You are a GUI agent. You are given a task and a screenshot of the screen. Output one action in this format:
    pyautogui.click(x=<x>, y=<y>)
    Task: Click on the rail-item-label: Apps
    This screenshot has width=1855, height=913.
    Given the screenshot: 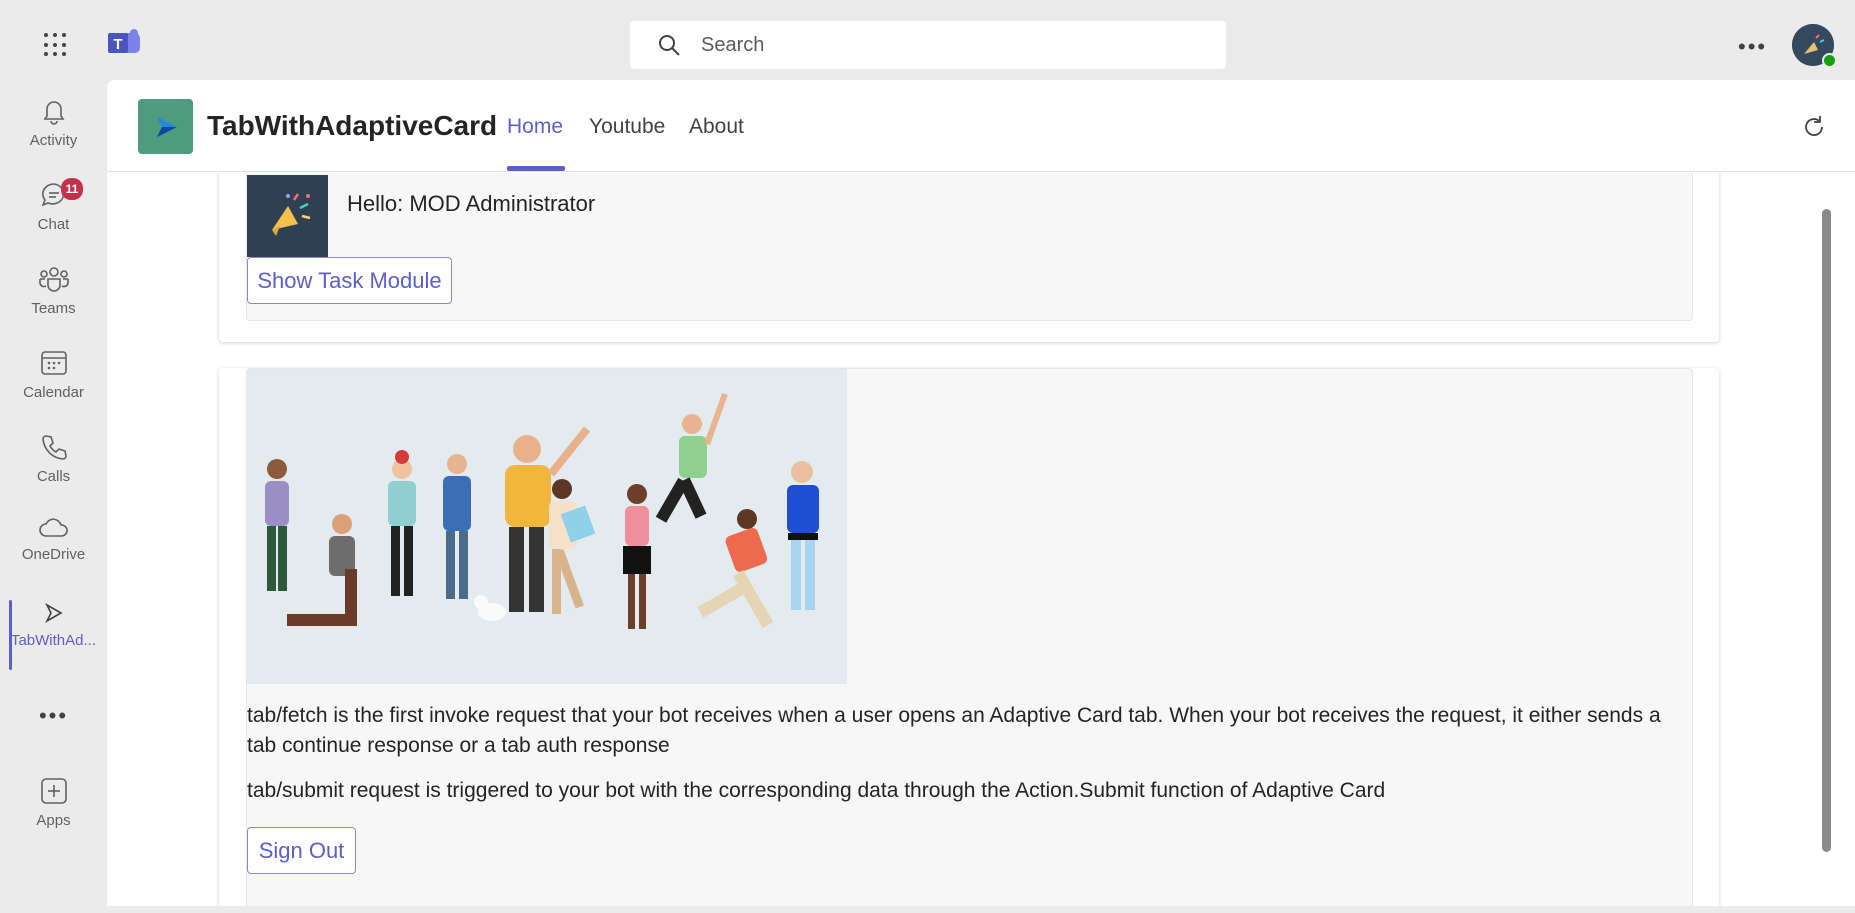 What is the action you would take?
    pyautogui.click(x=53, y=820)
    